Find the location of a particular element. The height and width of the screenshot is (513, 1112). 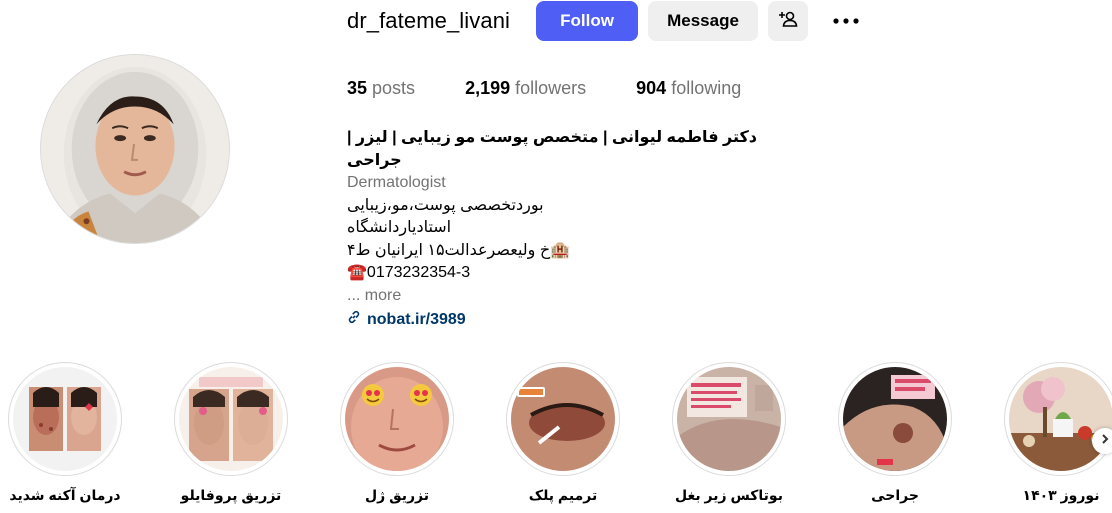

more-options-icon is located at coordinates (846, 21).